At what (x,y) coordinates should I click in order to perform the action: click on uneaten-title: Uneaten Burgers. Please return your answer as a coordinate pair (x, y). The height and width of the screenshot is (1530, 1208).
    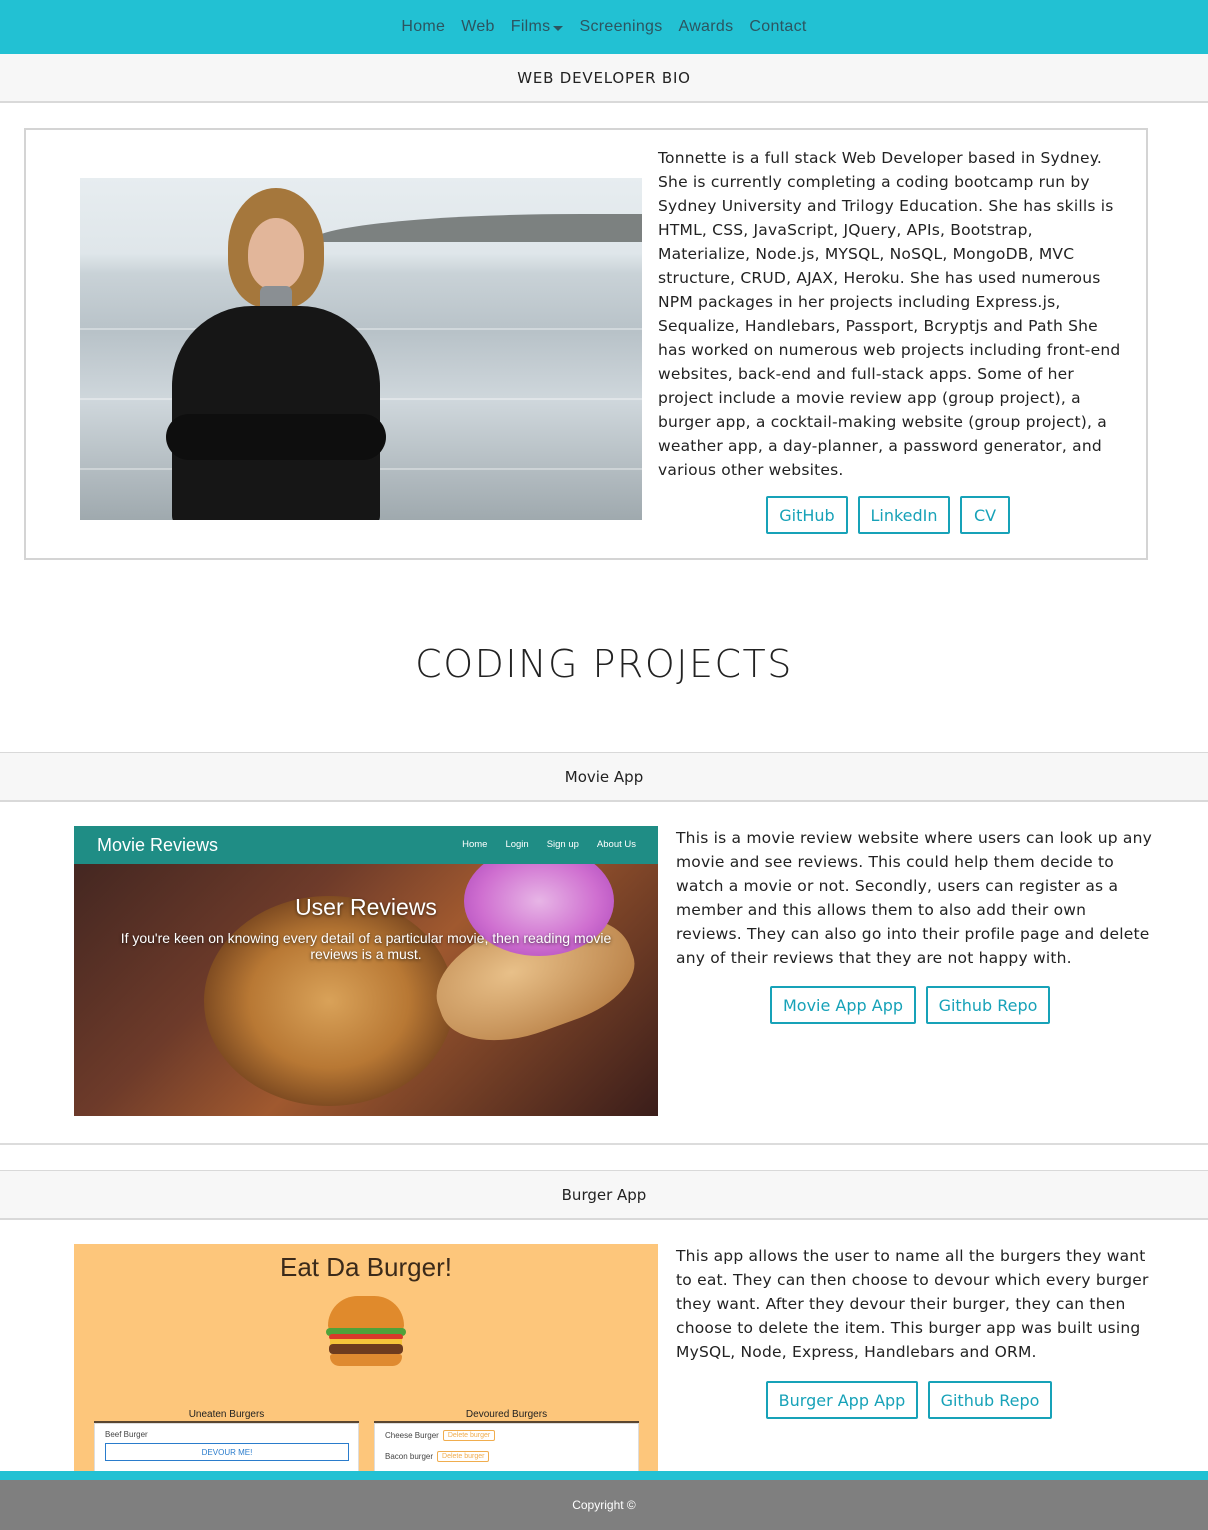
    Looking at the image, I should click on (226, 1416).